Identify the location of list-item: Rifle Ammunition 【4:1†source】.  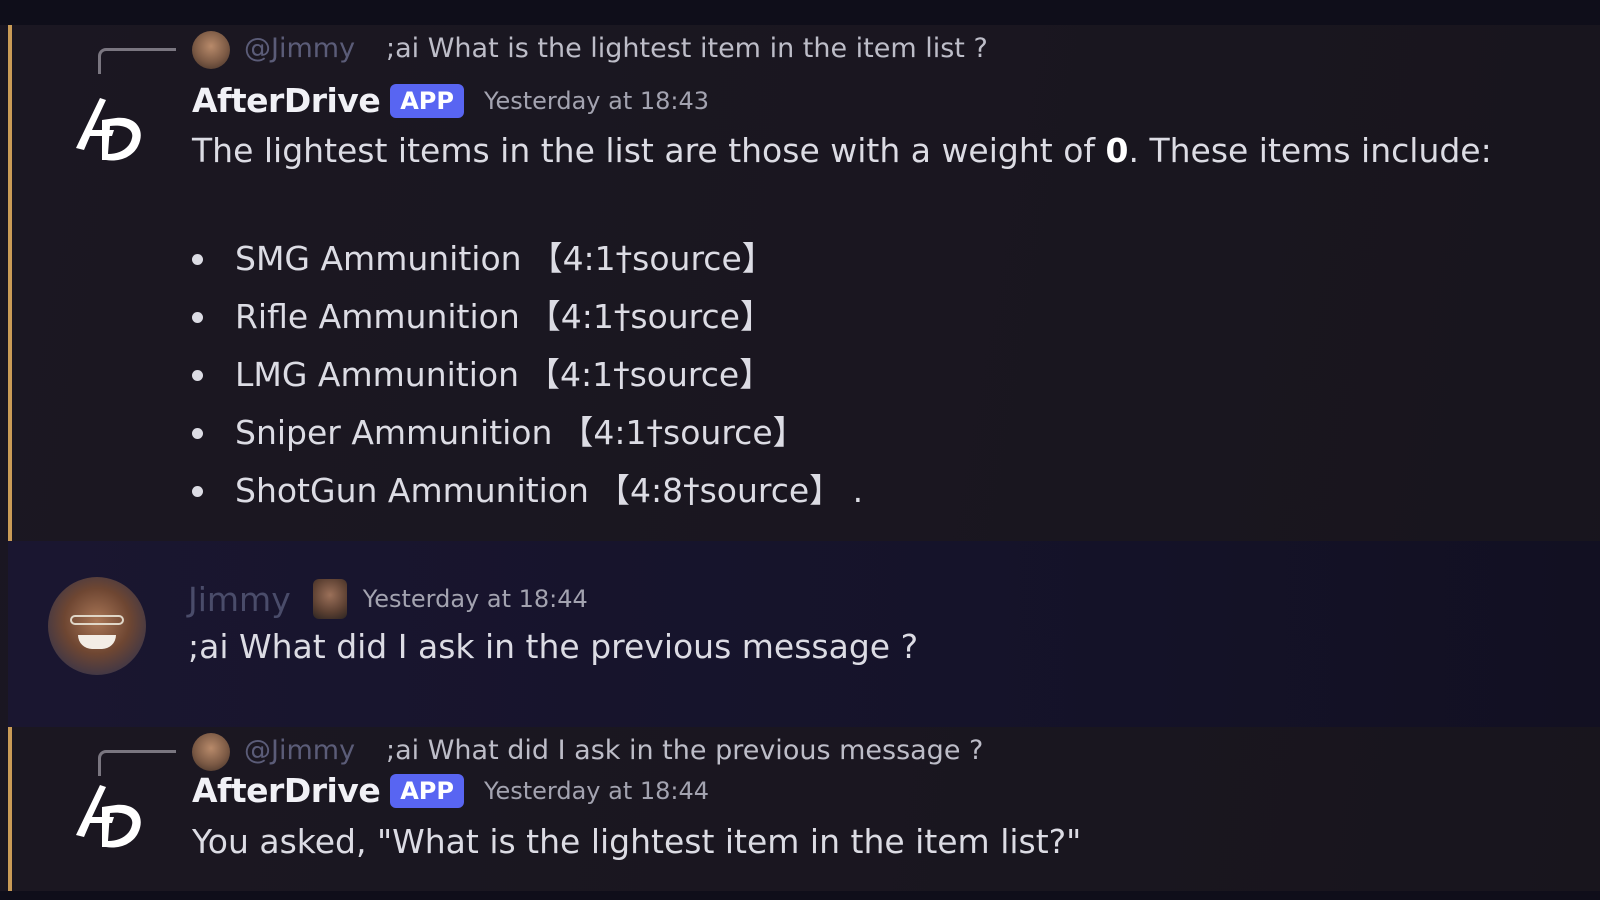
(527, 324).